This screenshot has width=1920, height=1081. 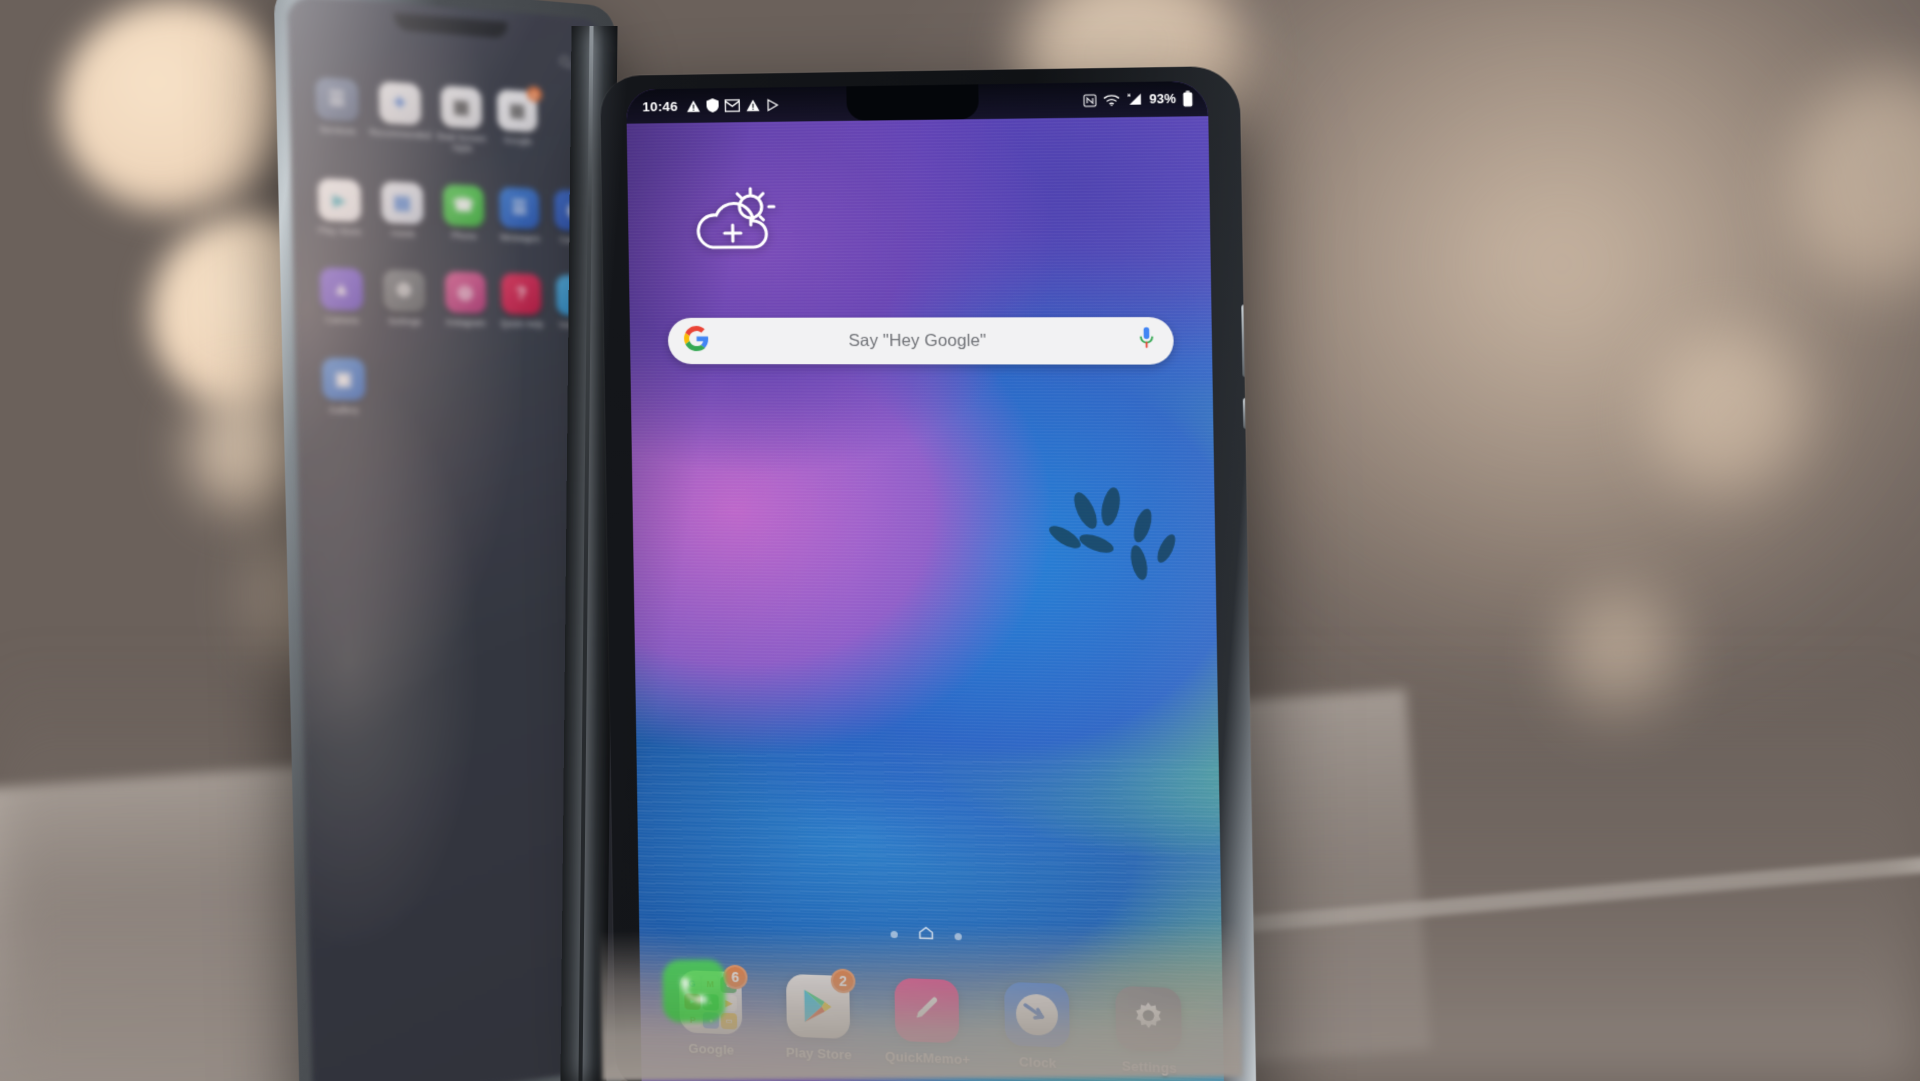 What do you see at coordinates (1112, 533) in the screenshot?
I see `wallpaper-leaves` at bounding box center [1112, 533].